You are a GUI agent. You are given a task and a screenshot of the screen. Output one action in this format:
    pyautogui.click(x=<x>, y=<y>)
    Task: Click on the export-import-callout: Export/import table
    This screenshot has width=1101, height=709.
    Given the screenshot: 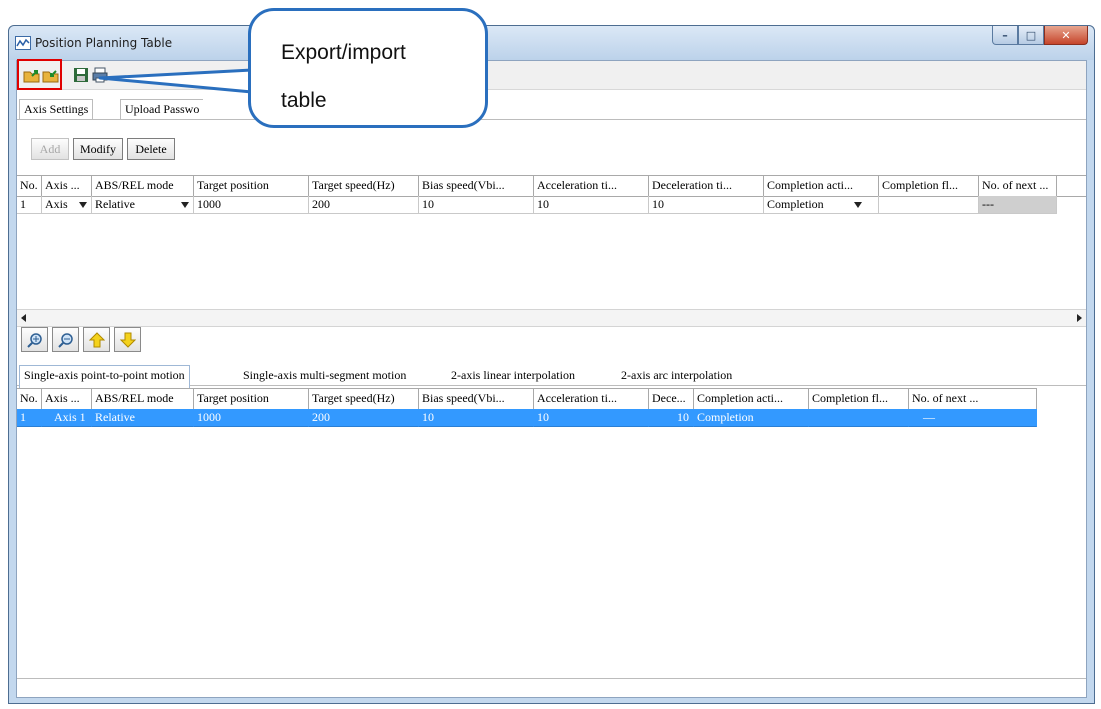 What is the action you would take?
    pyautogui.click(x=368, y=68)
    